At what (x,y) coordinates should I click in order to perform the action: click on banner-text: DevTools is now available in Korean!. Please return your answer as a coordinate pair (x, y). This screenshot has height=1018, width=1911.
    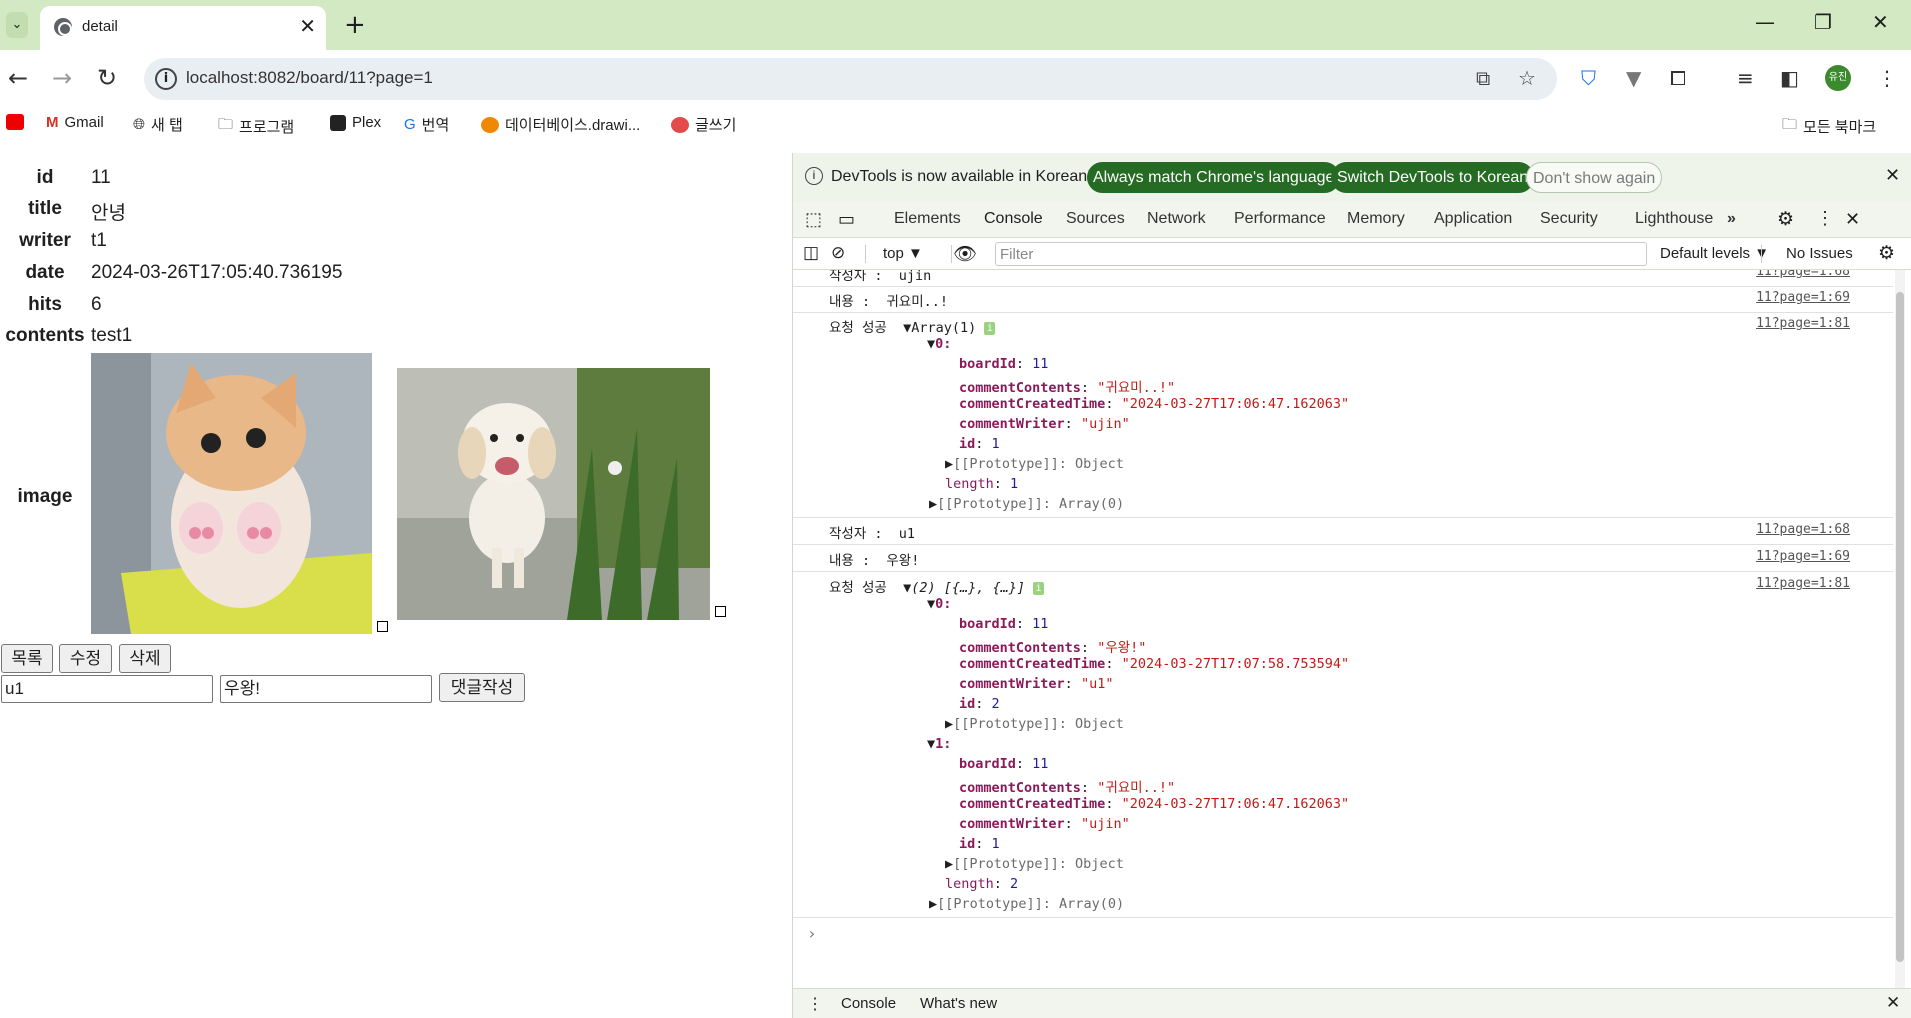
    Looking at the image, I should click on (961, 176).